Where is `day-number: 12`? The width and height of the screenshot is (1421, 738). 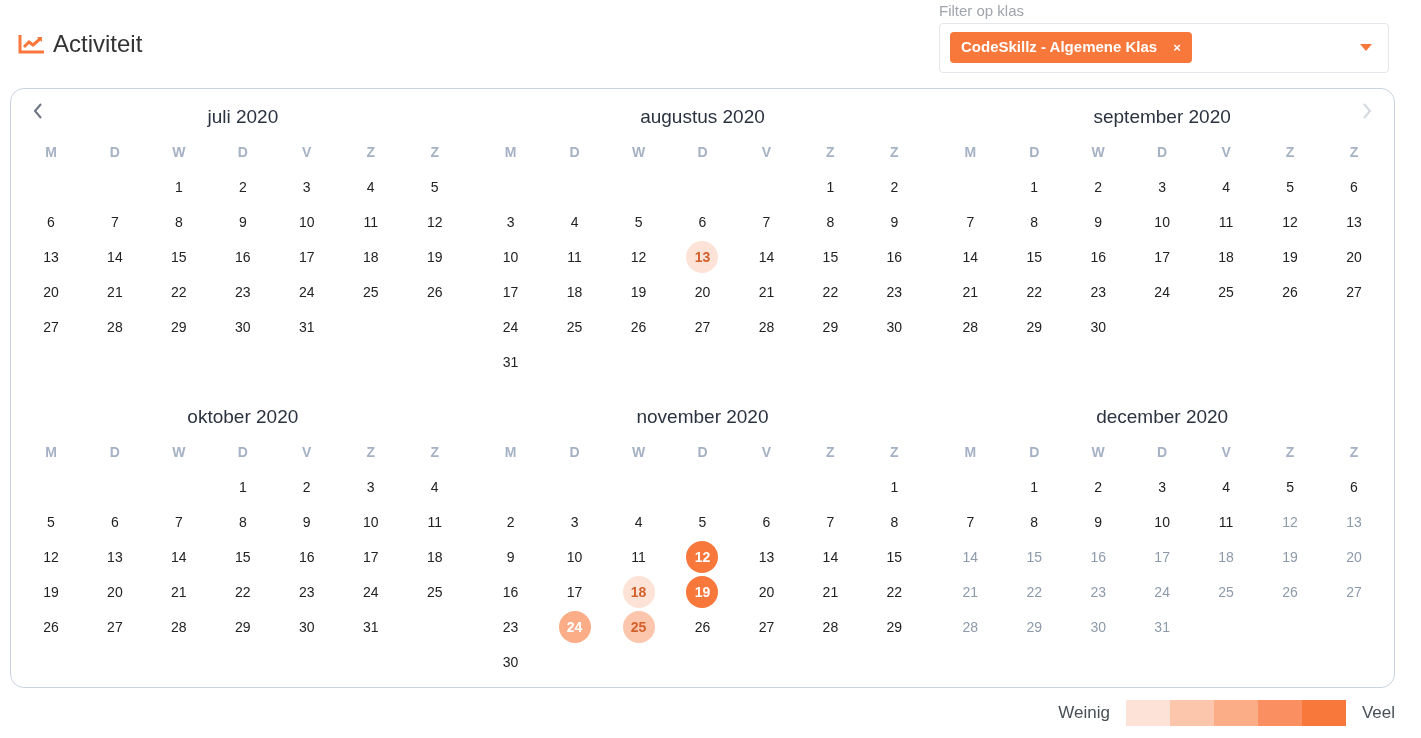
day-number: 12 is located at coordinates (638, 257).